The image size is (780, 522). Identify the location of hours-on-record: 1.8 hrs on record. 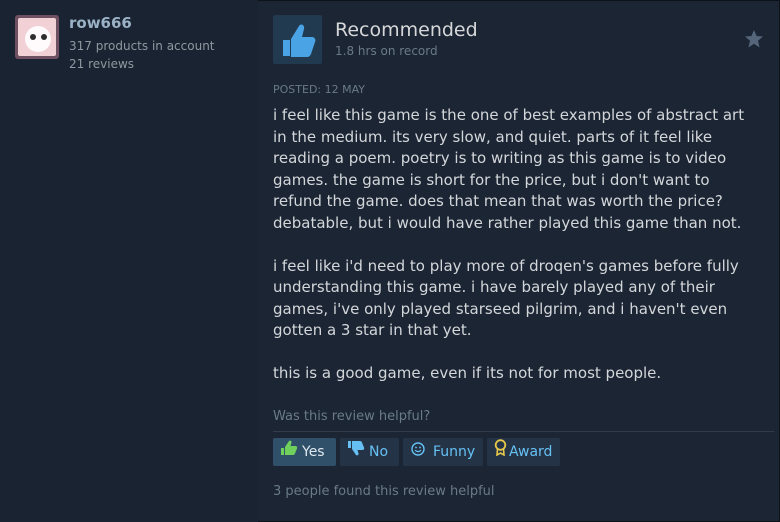
(386, 51).